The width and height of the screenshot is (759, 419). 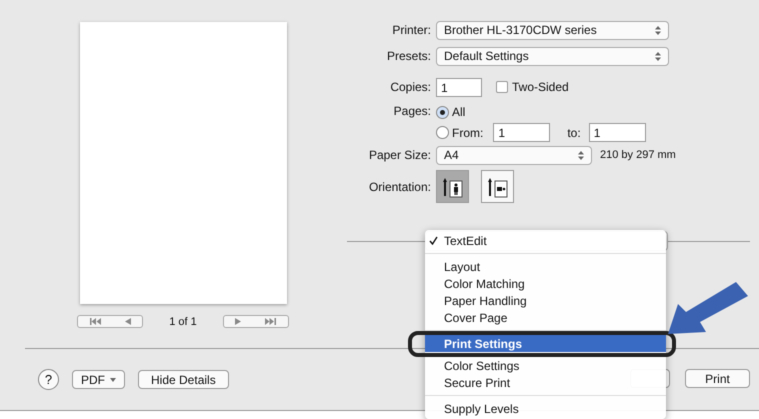 What do you see at coordinates (552, 56) in the screenshot?
I see `popup-button: Default Settings` at bounding box center [552, 56].